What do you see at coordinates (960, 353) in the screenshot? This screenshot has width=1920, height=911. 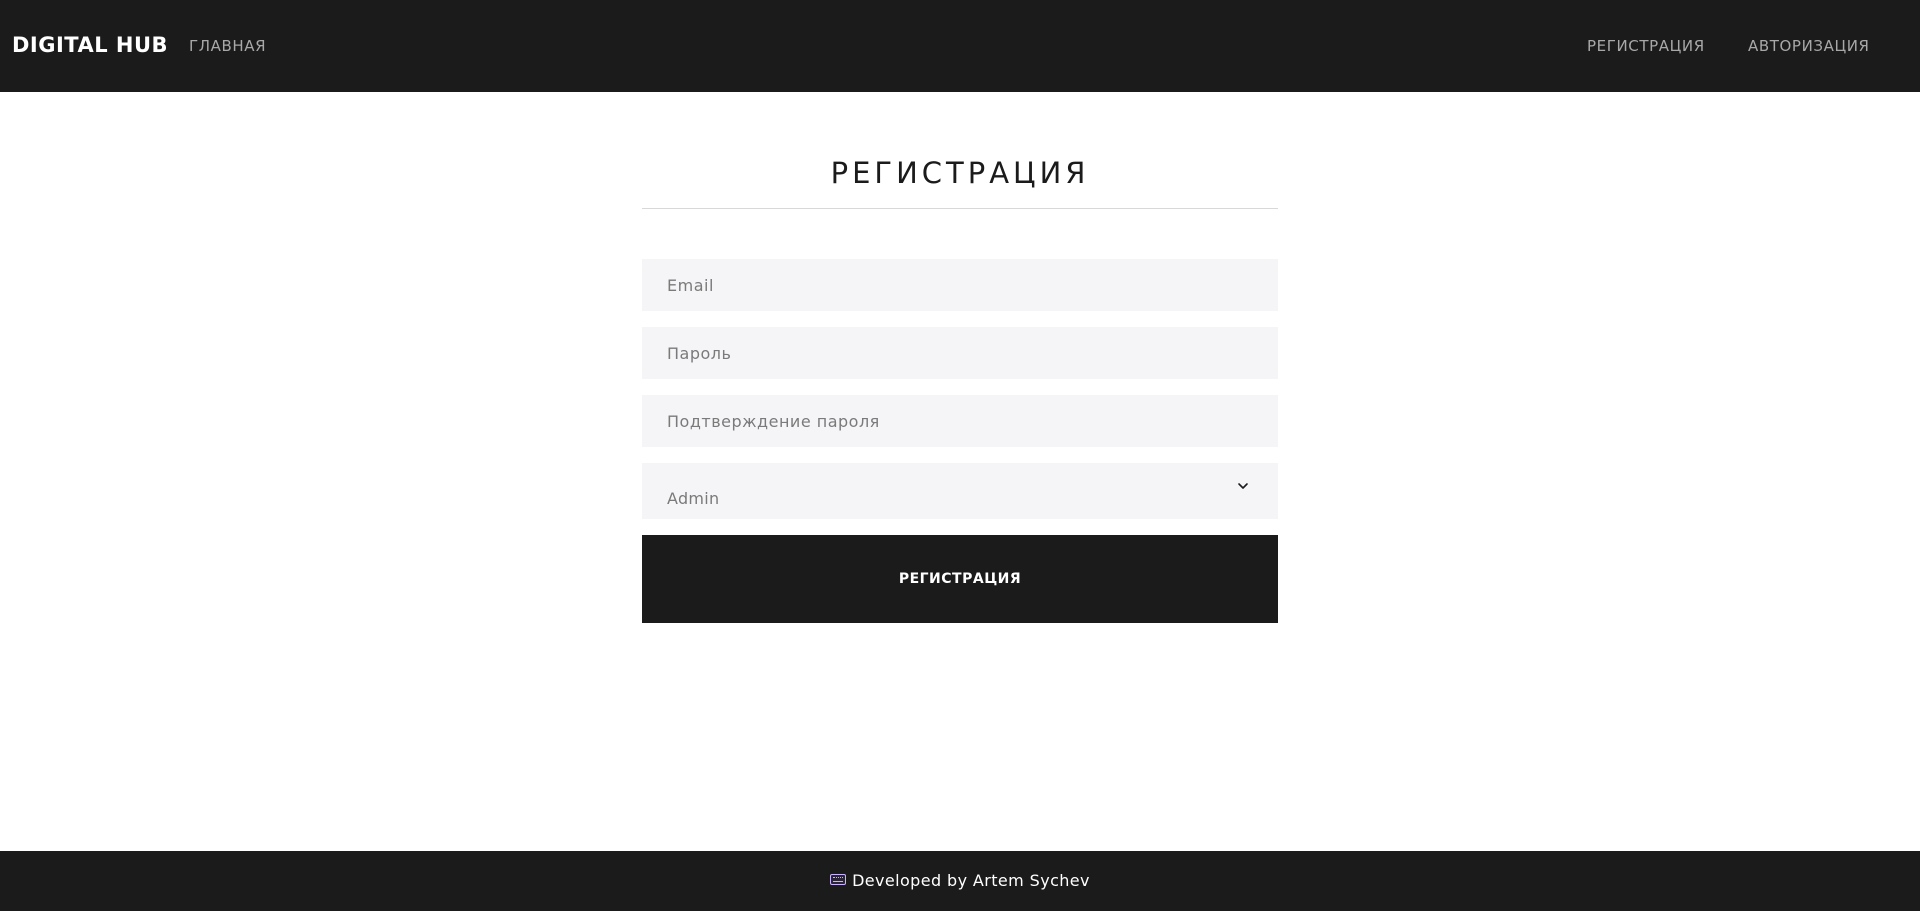 I see `password-field` at bounding box center [960, 353].